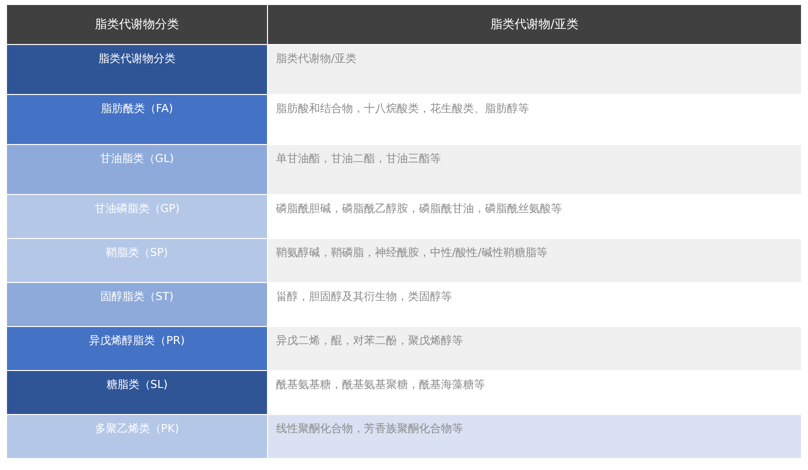  What do you see at coordinates (534, 24) in the screenshot?
I see `column-header: 脂类代谢物/亚类` at bounding box center [534, 24].